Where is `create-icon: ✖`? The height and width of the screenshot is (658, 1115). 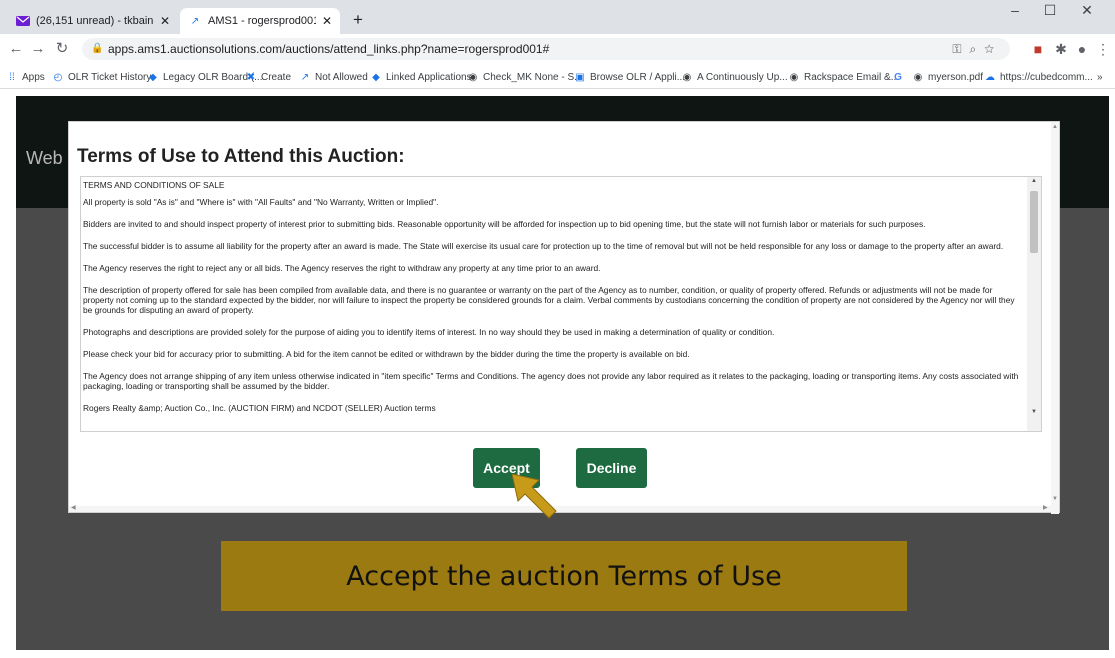 create-icon: ✖ is located at coordinates (251, 77).